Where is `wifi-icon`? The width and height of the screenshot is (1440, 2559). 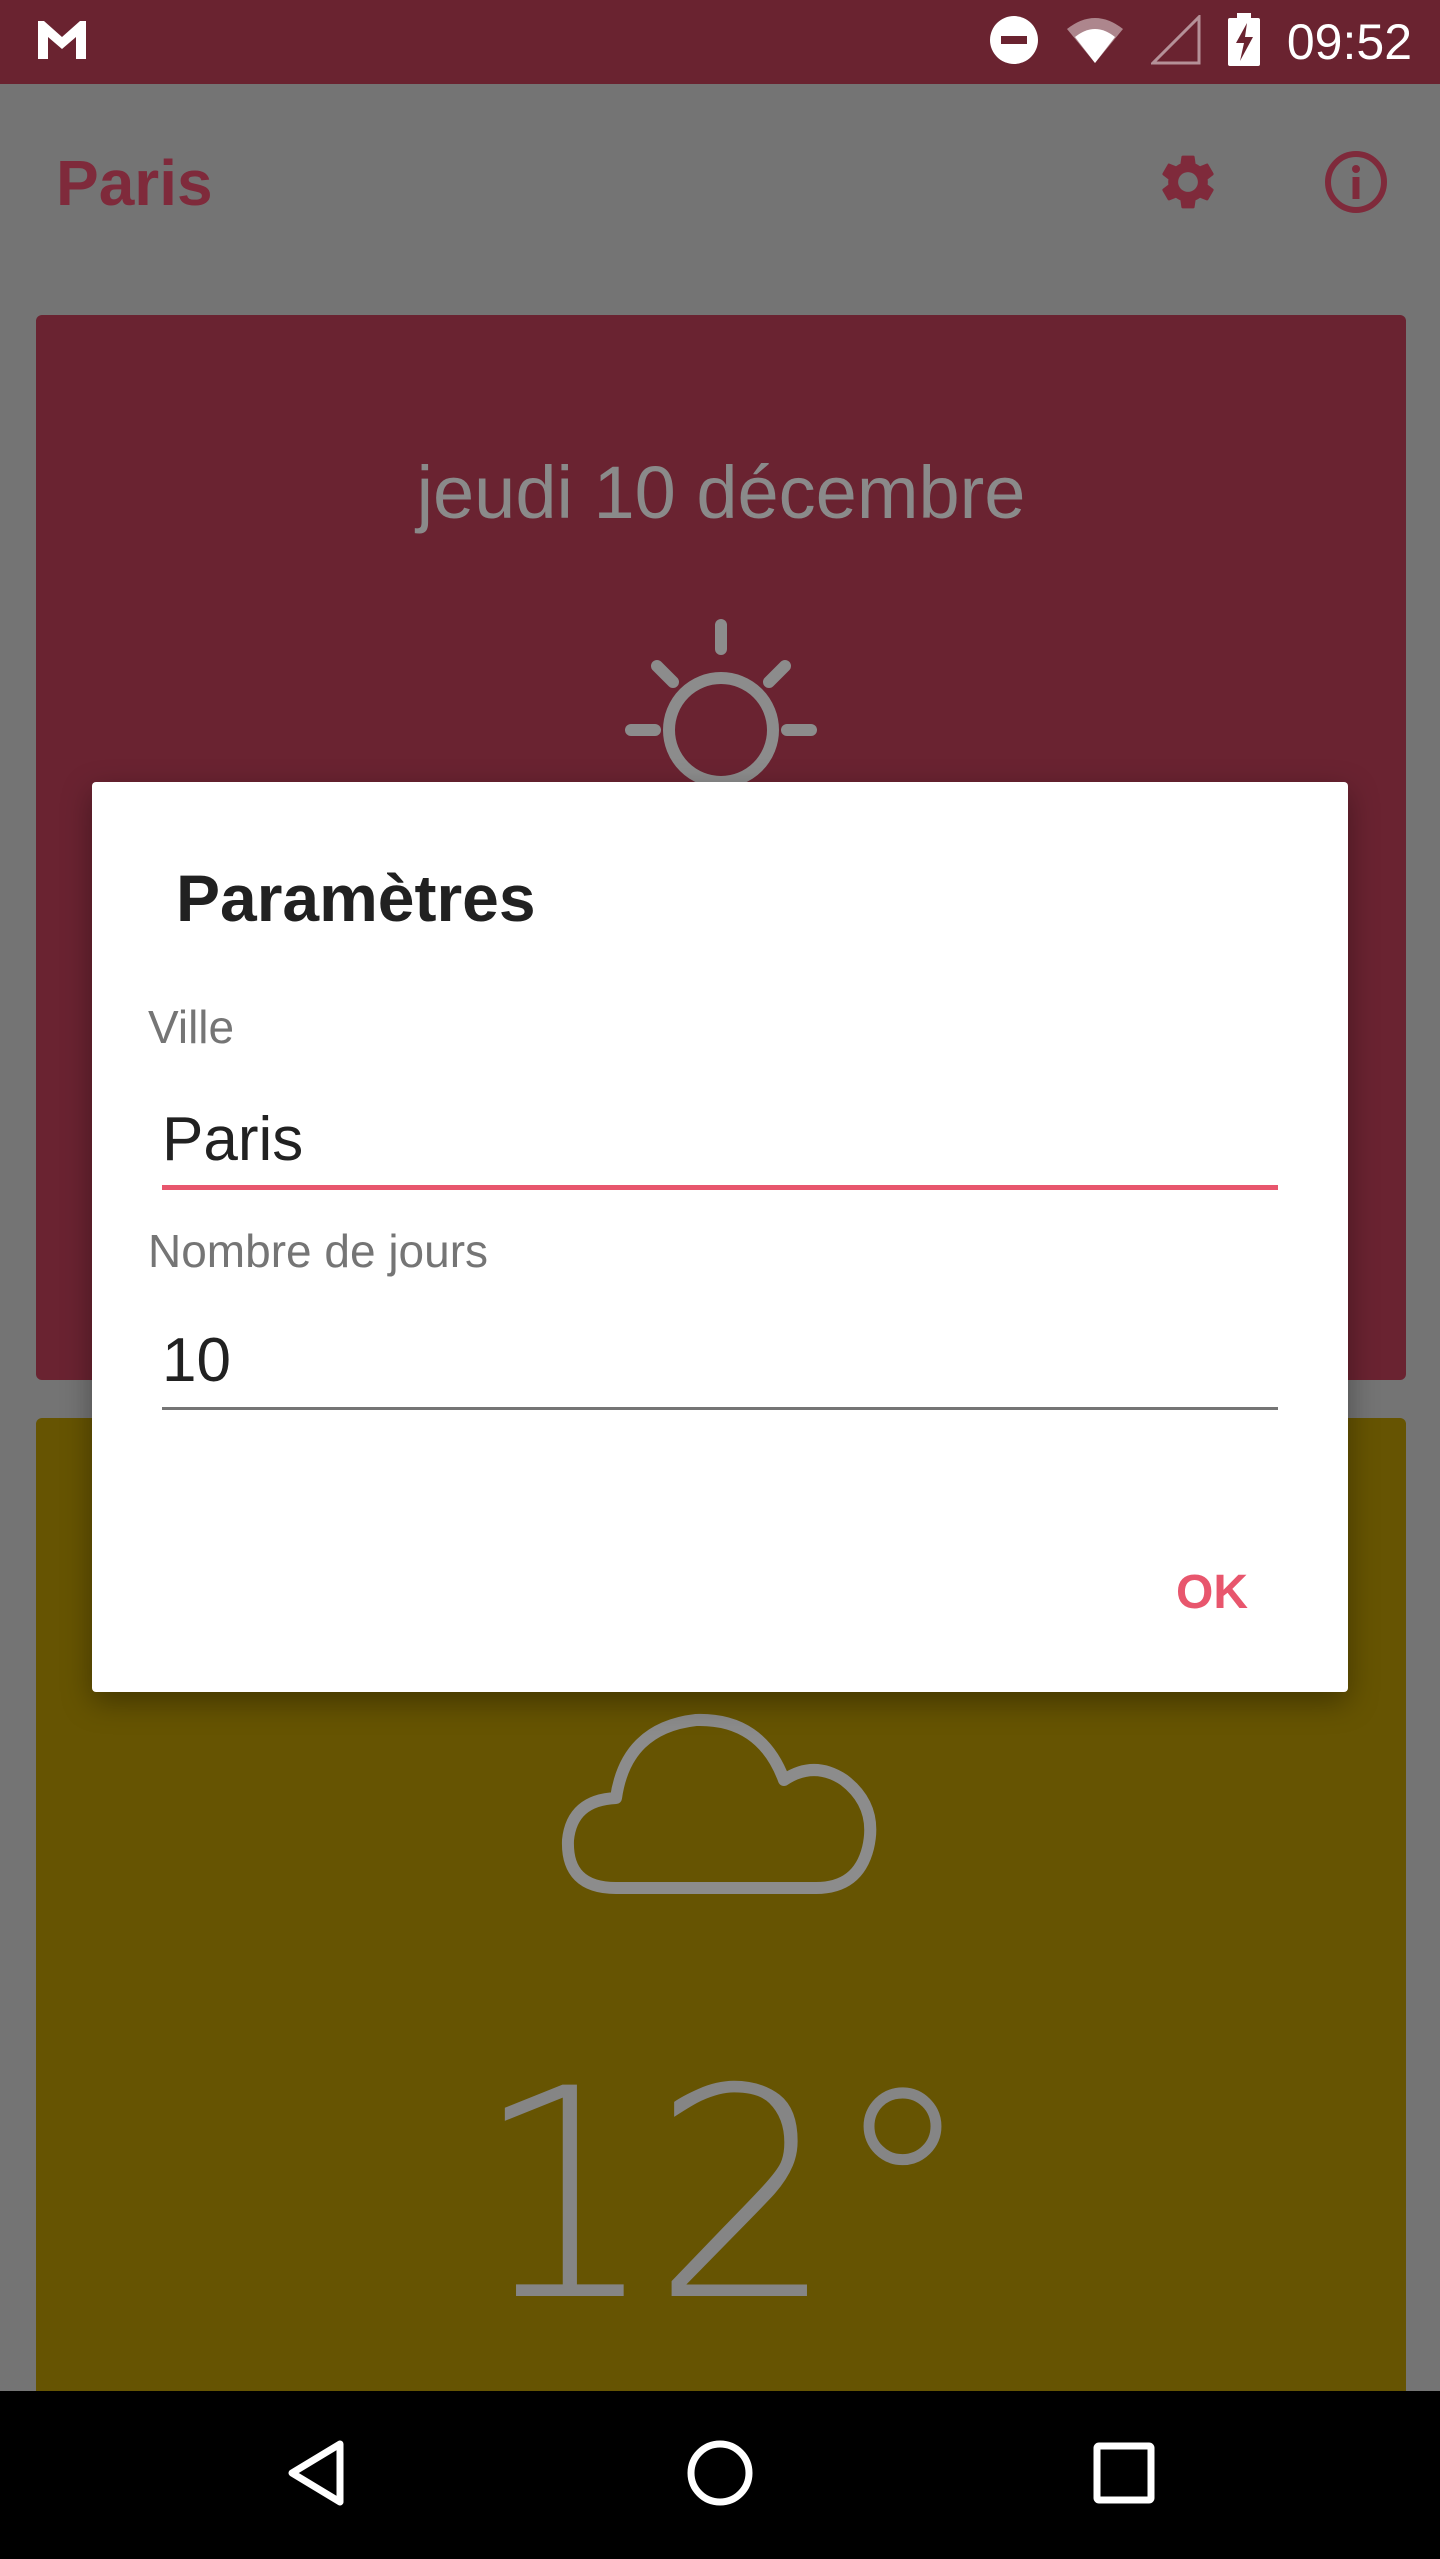 wifi-icon is located at coordinates (1095, 42).